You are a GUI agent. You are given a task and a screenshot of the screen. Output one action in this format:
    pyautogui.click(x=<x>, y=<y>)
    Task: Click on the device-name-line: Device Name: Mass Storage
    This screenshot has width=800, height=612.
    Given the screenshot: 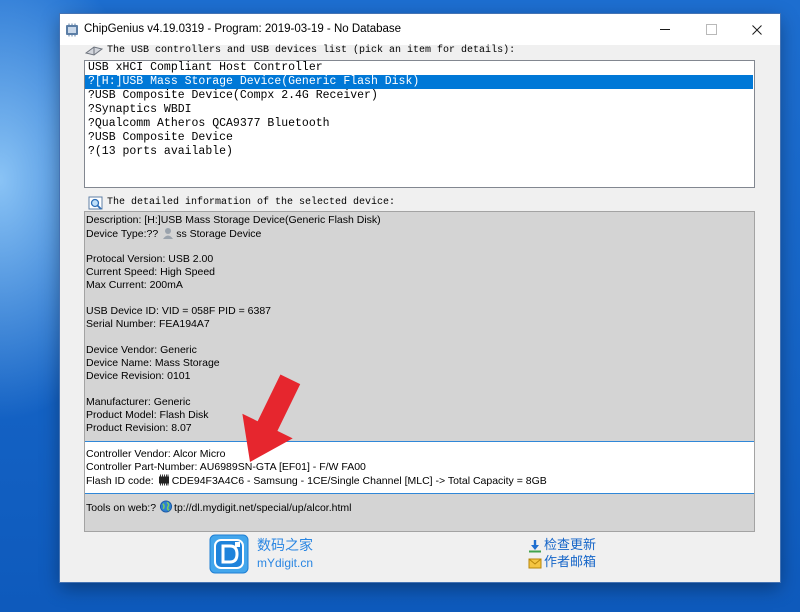 What is the action you would take?
    pyautogui.click(x=153, y=362)
    